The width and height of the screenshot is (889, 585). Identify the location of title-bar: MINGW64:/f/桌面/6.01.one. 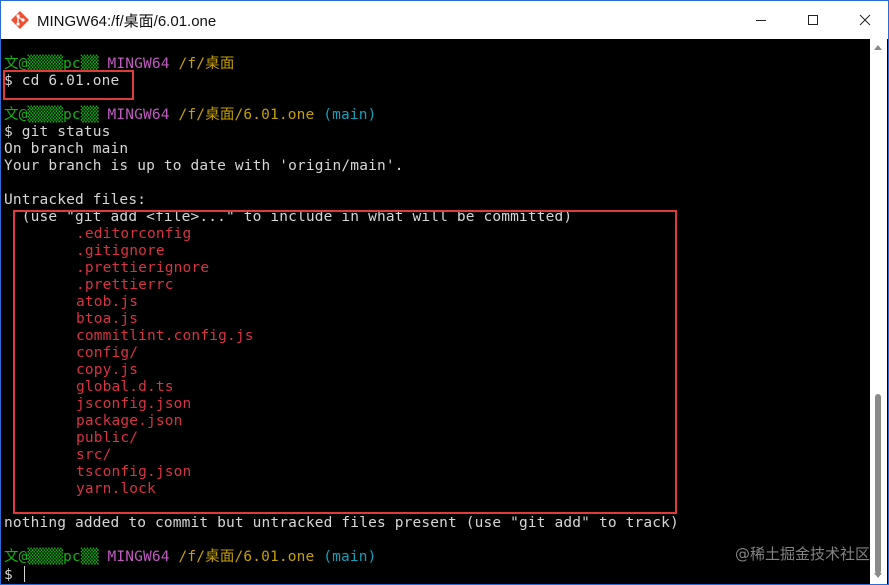
(444, 20).